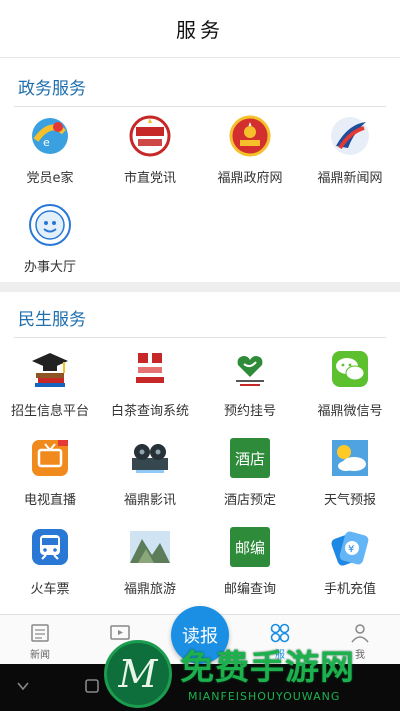 The height and width of the screenshot is (711, 400). Describe the element at coordinates (49, 411) in the screenshot. I see `grid-item-label: 招生信息平台` at that location.